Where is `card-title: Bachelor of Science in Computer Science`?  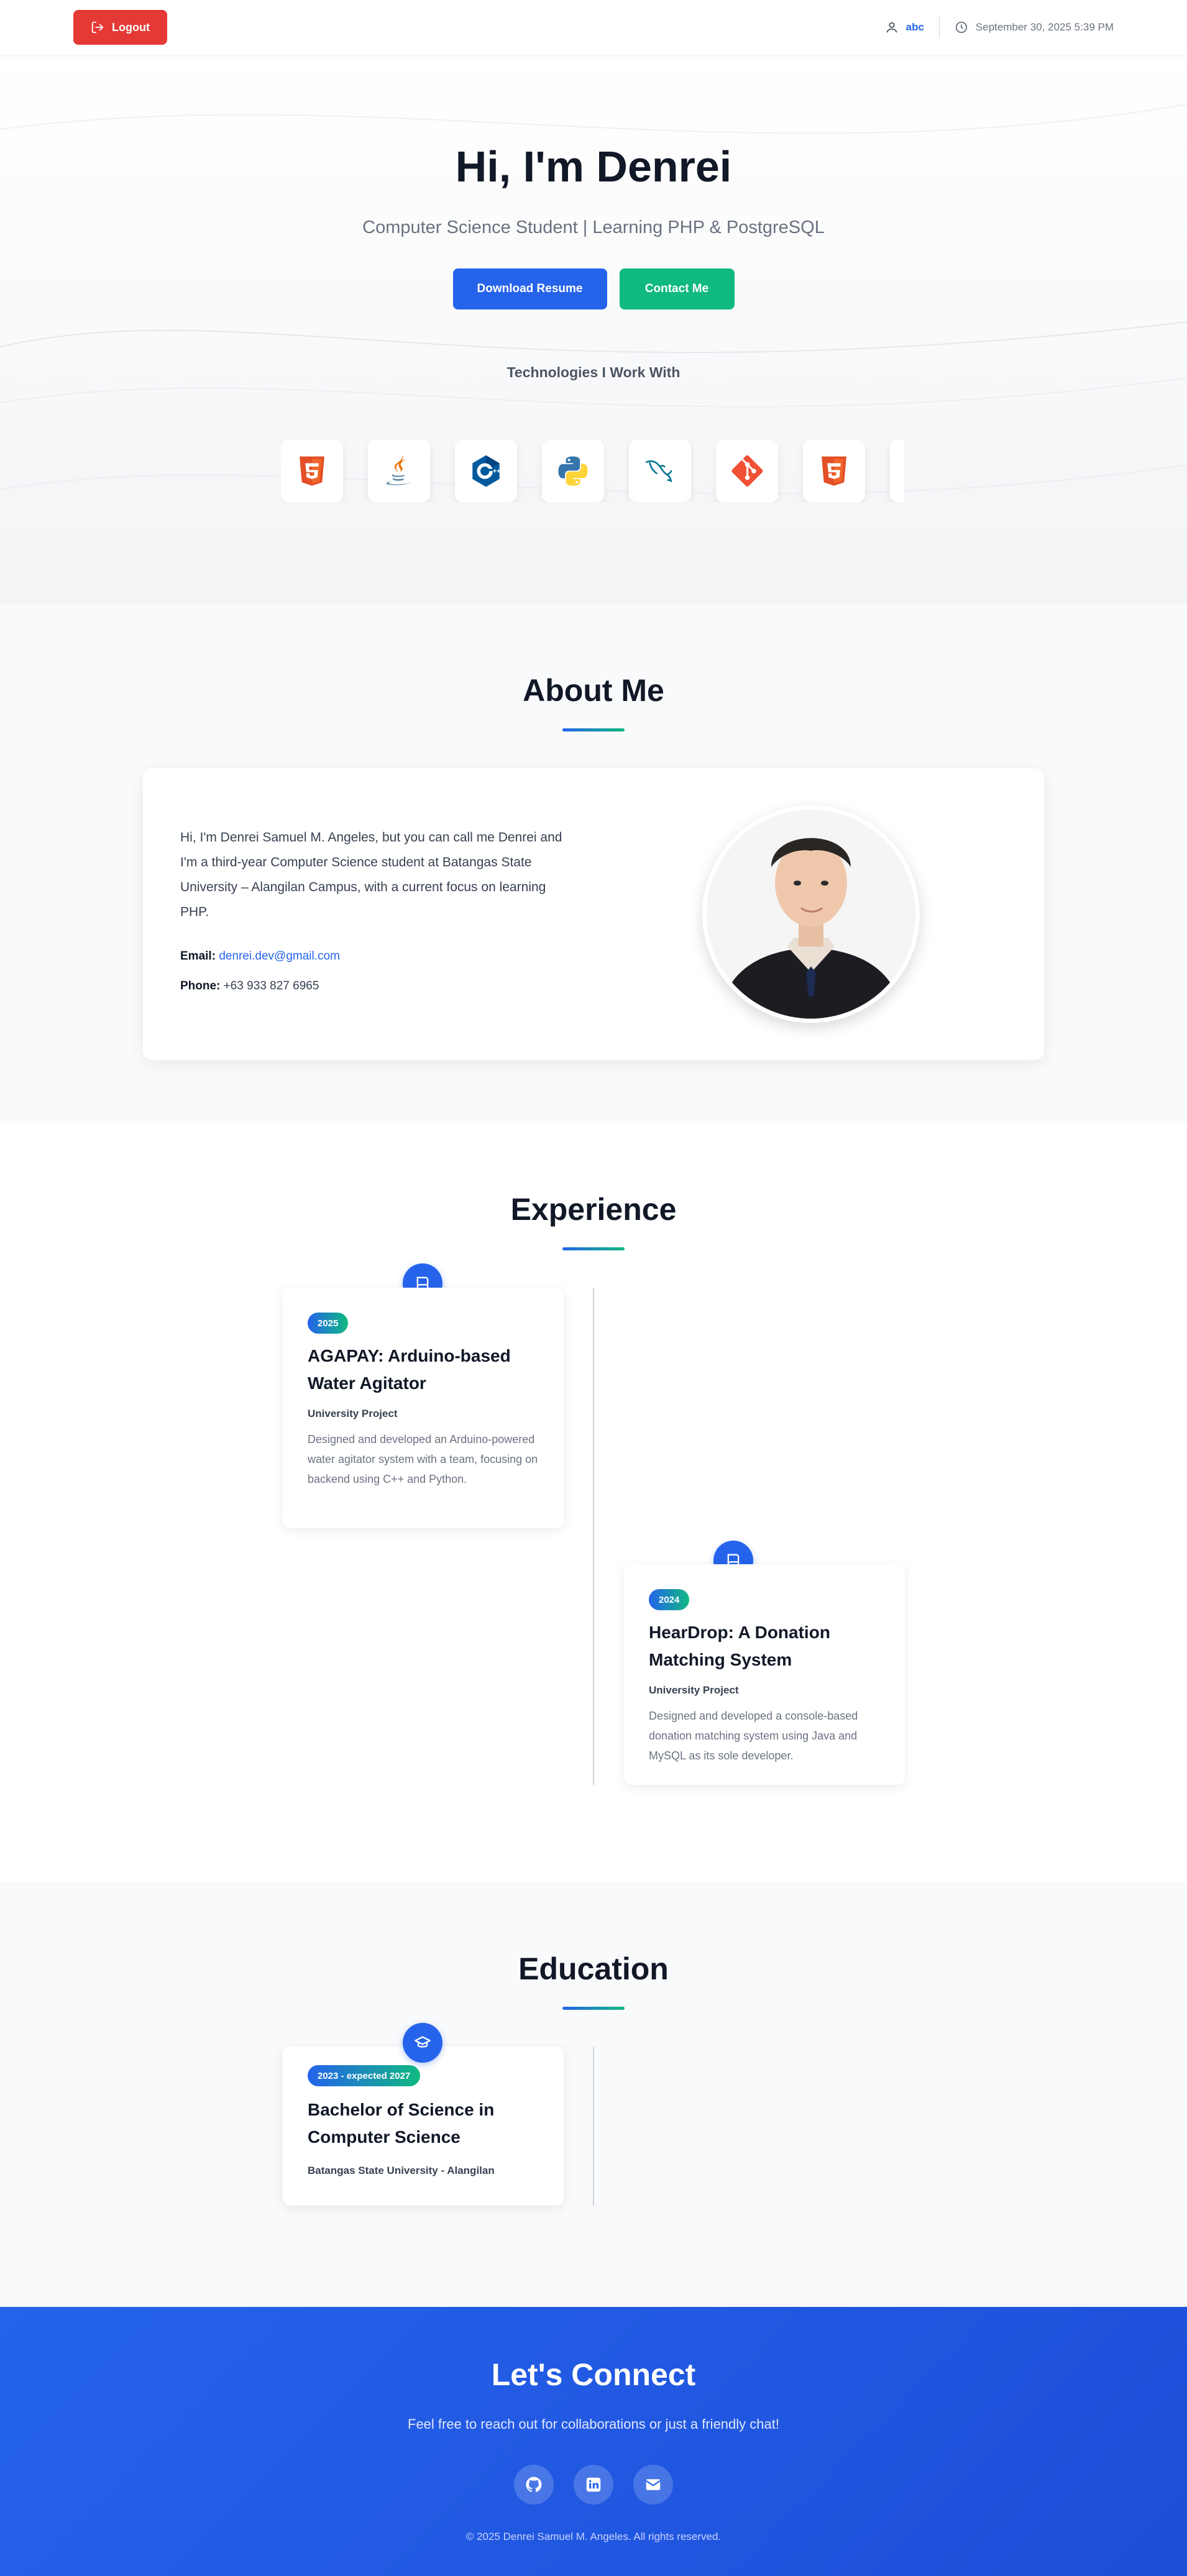 card-title: Bachelor of Science in Computer Science is located at coordinates (402, 2123).